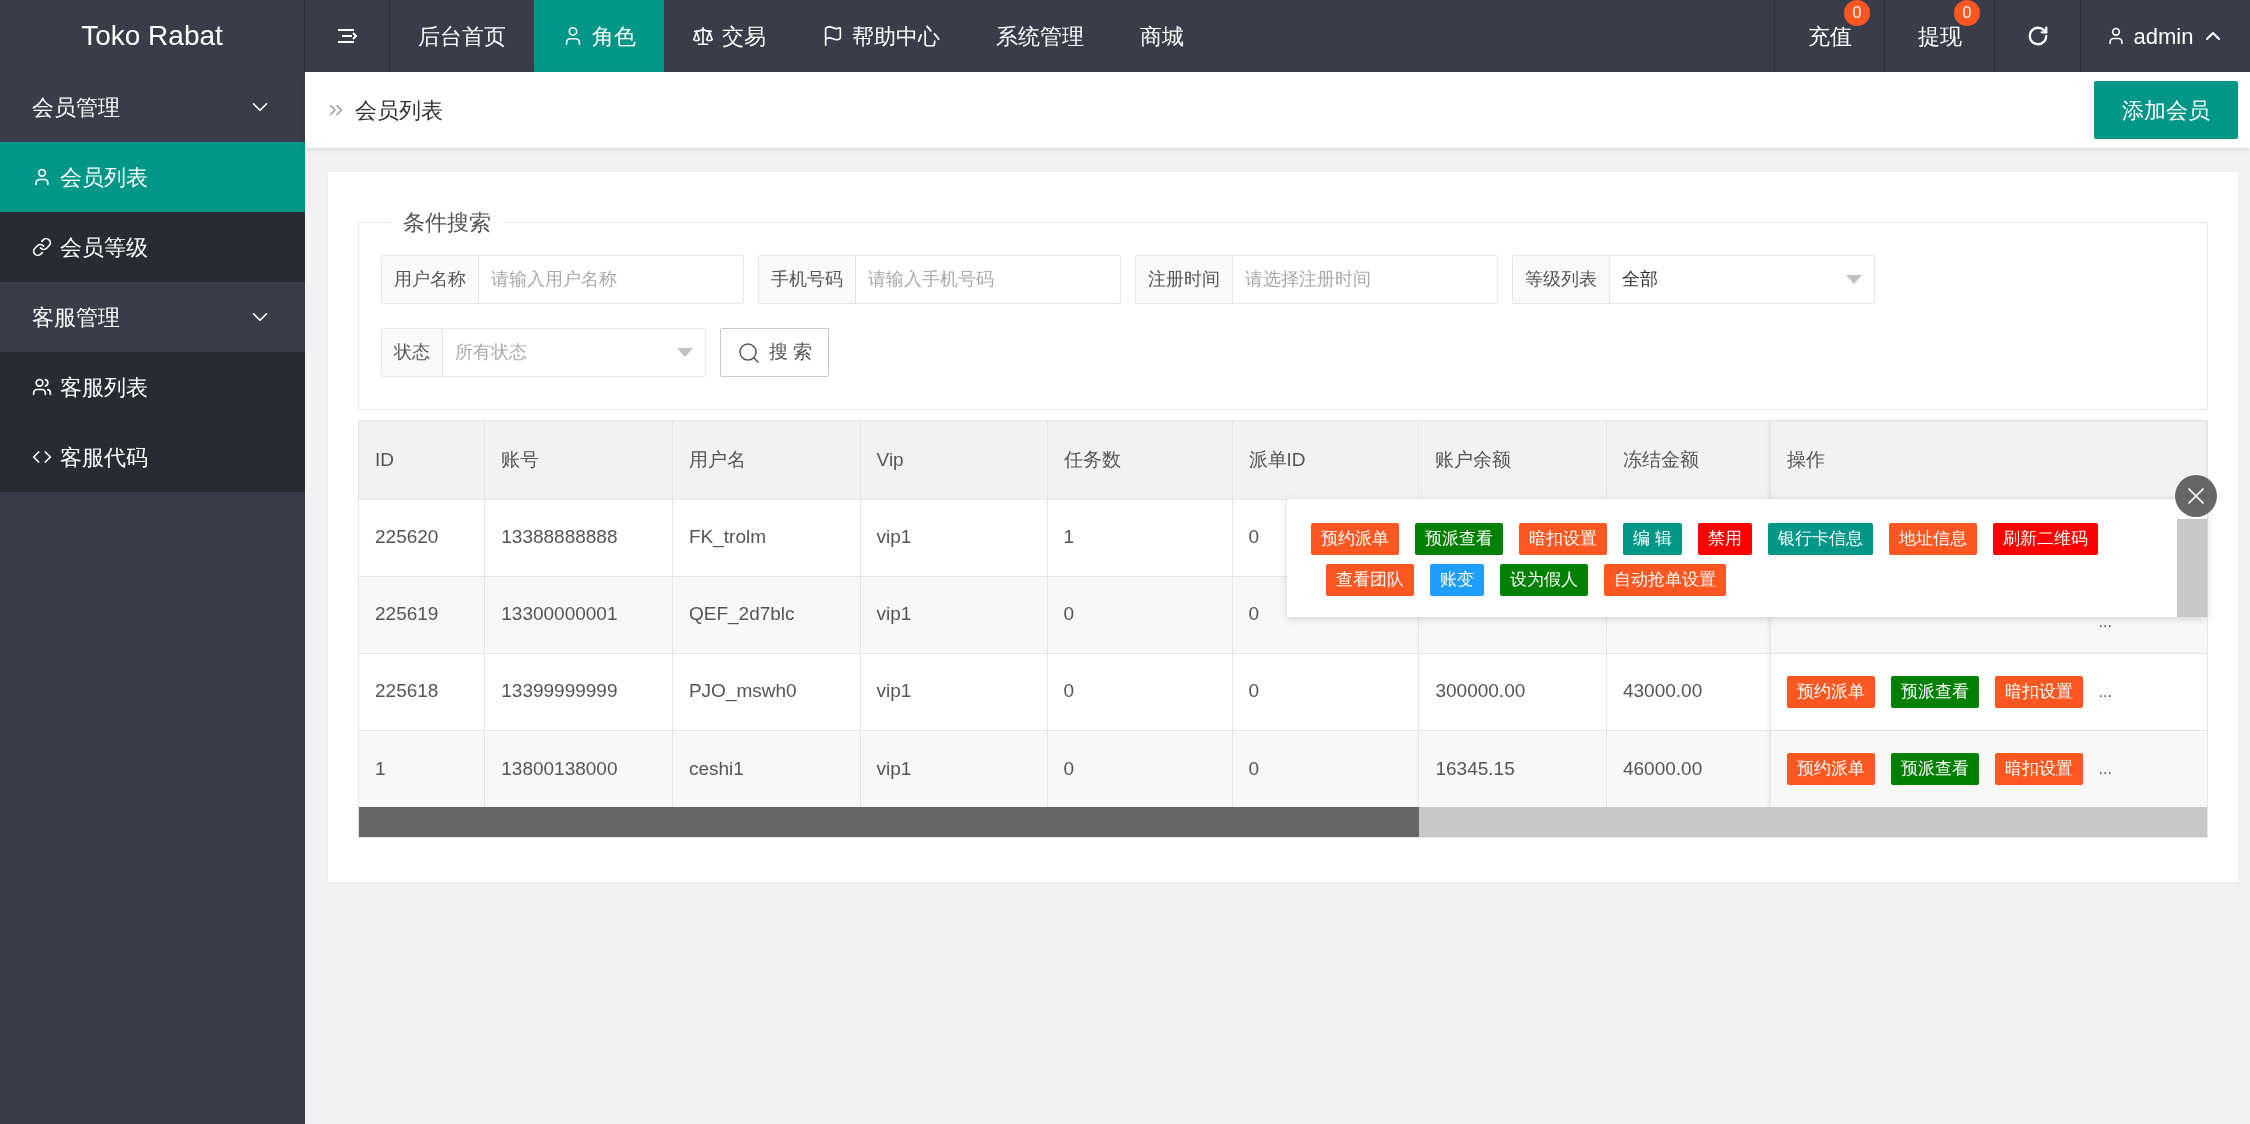  What do you see at coordinates (807, 279) in the screenshot?
I see `field-label: 手机号码` at bounding box center [807, 279].